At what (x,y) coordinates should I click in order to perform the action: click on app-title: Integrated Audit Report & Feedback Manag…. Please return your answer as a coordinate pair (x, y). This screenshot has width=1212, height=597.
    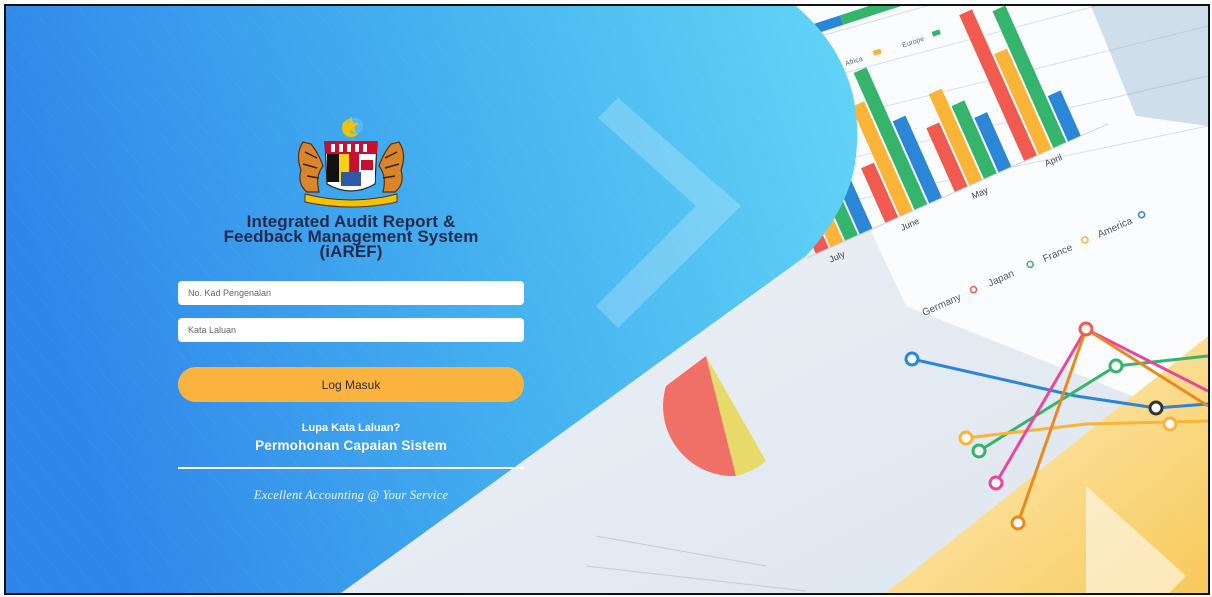
    Looking at the image, I should click on (351, 237).